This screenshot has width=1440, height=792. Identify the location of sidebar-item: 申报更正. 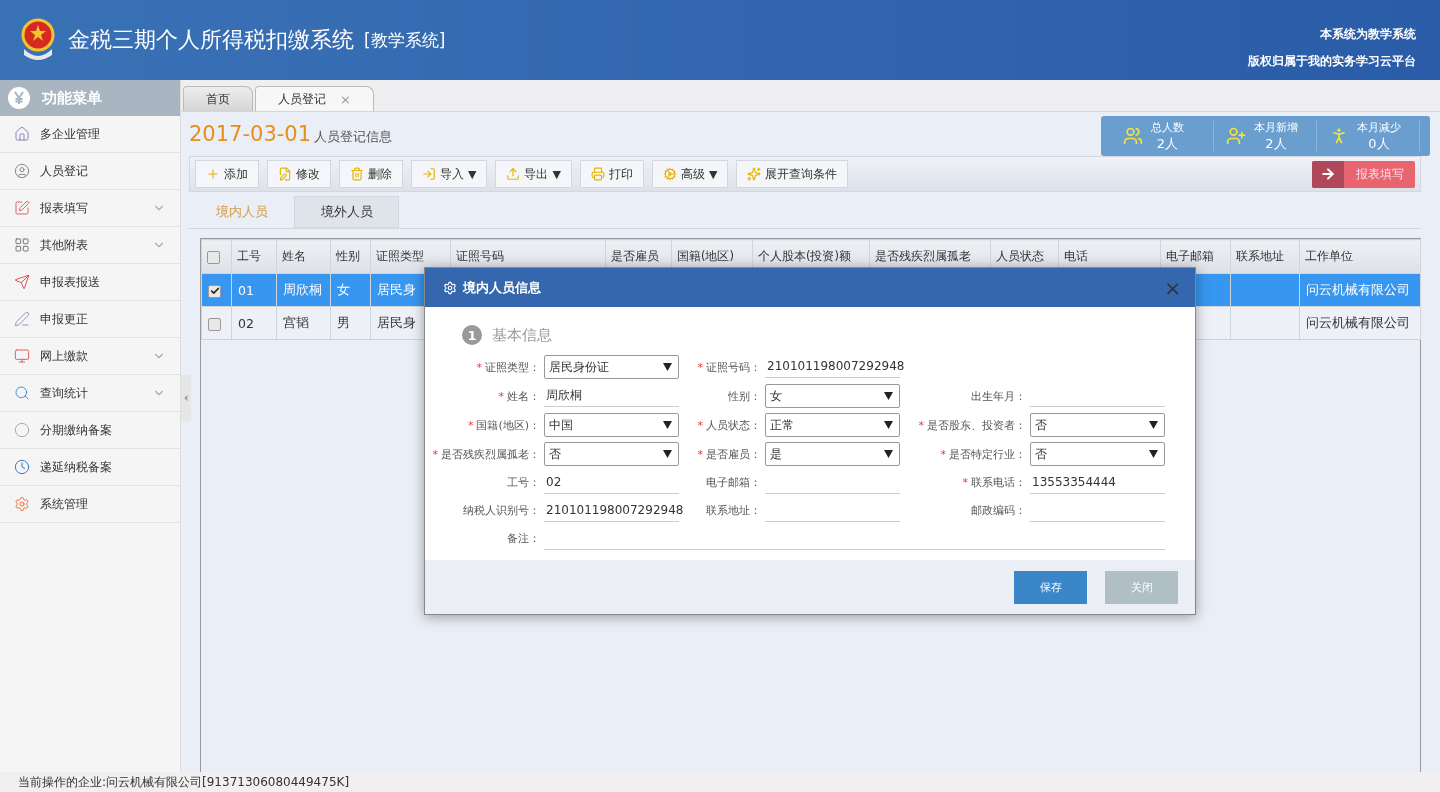
(90, 319).